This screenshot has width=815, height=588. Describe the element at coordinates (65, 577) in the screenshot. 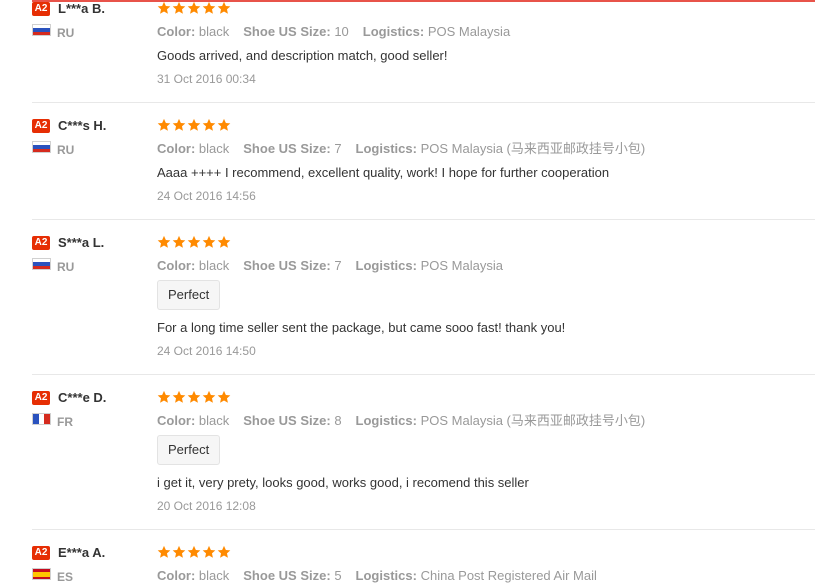

I see `buyer-country: ES` at that location.